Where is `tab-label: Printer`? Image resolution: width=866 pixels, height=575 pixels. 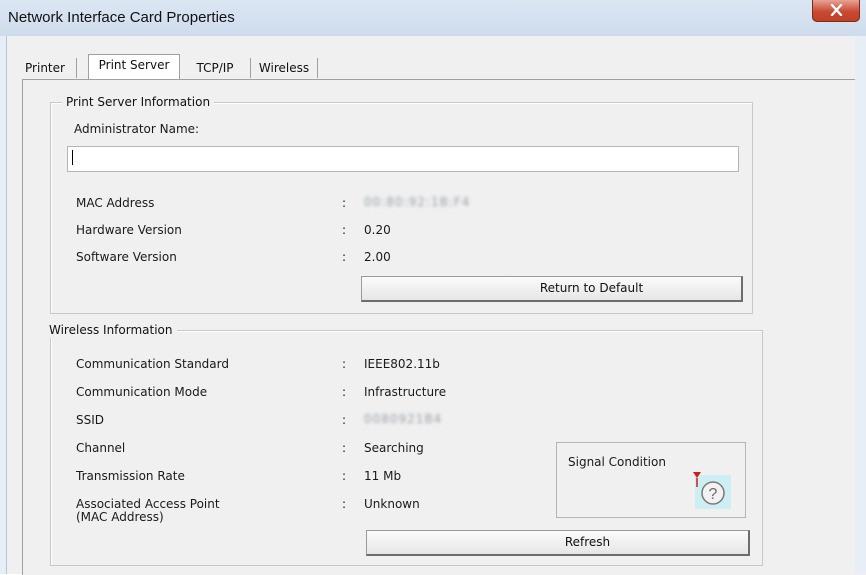
tab-label: Printer is located at coordinates (45, 68).